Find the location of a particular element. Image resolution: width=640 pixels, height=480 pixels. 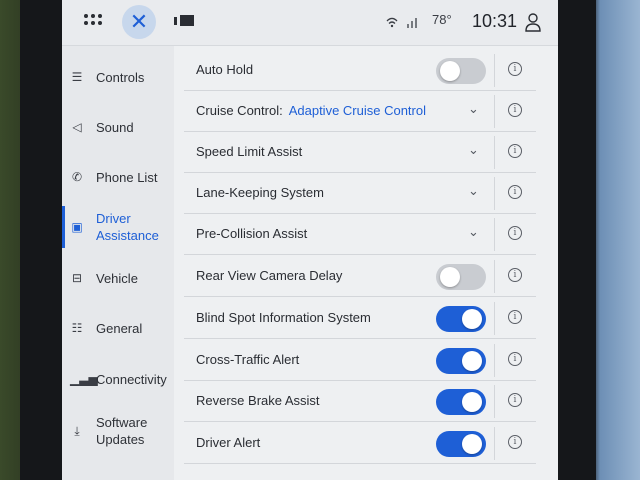

sidebar-item-driver-assistance: ▣ Driver Assistance is located at coordinates (118, 227).